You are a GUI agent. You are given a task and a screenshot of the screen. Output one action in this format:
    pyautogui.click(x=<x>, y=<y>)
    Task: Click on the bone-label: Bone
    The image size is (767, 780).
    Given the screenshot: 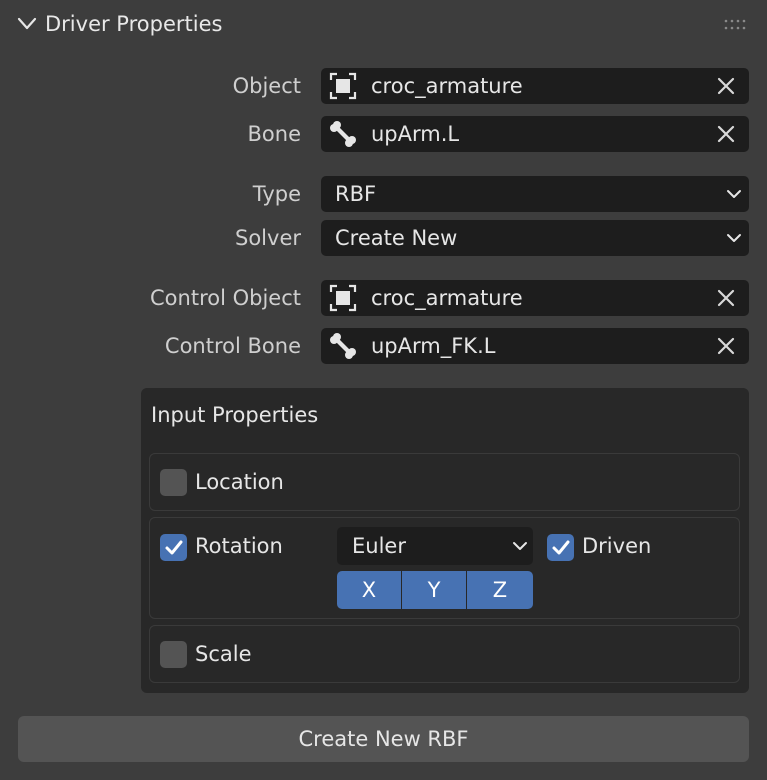 What is the action you would take?
    pyautogui.click(x=274, y=134)
    